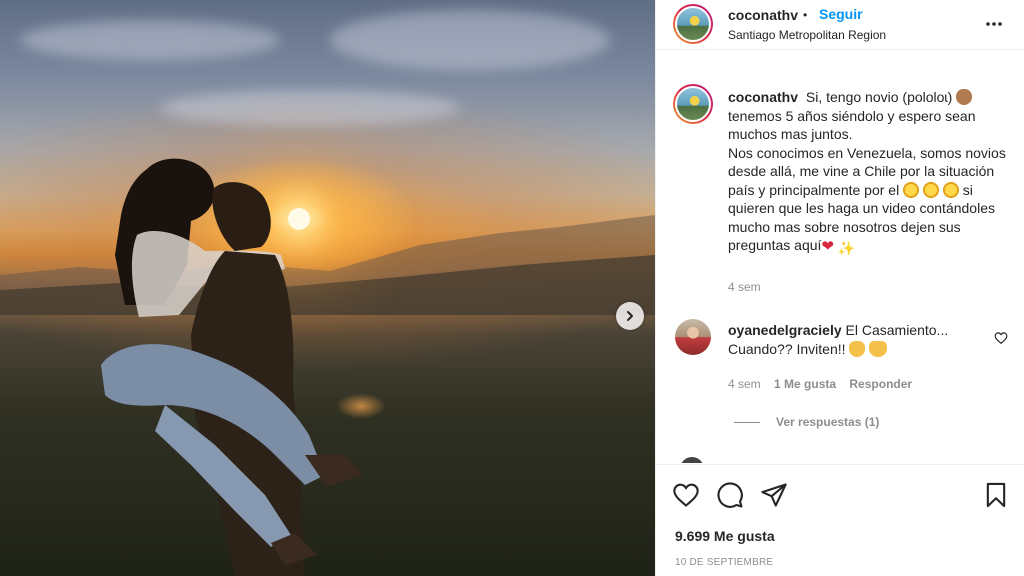 This screenshot has height=576, width=1024. What do you see at coordinates (763, 15) in the screenshot?
I see `author-username: coconathv` at bounding box center [763, 15].